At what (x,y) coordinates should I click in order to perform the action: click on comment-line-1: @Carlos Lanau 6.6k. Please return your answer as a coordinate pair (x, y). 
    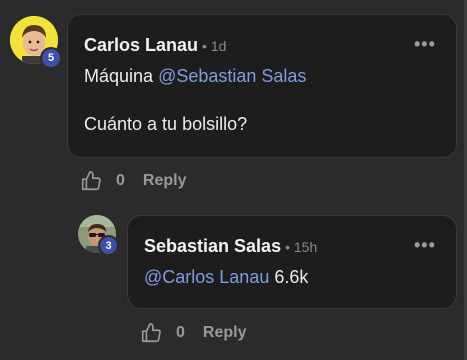
    Looking at the image, I should click on (226, 277).